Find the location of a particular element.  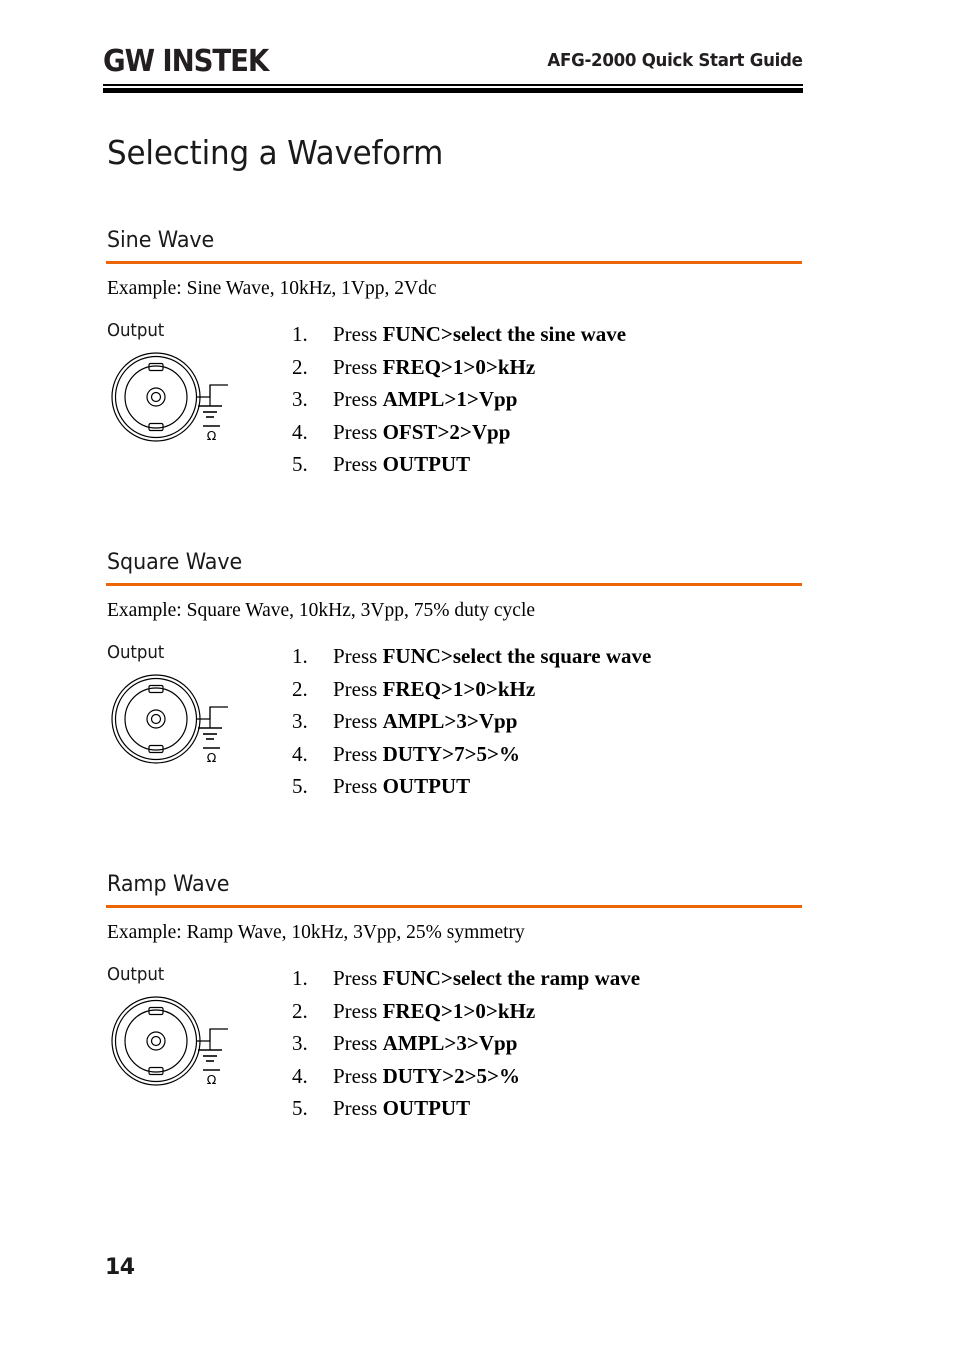

step-item: 4. Press DUTY>2>5>% is located at coordinates (552, 1076).